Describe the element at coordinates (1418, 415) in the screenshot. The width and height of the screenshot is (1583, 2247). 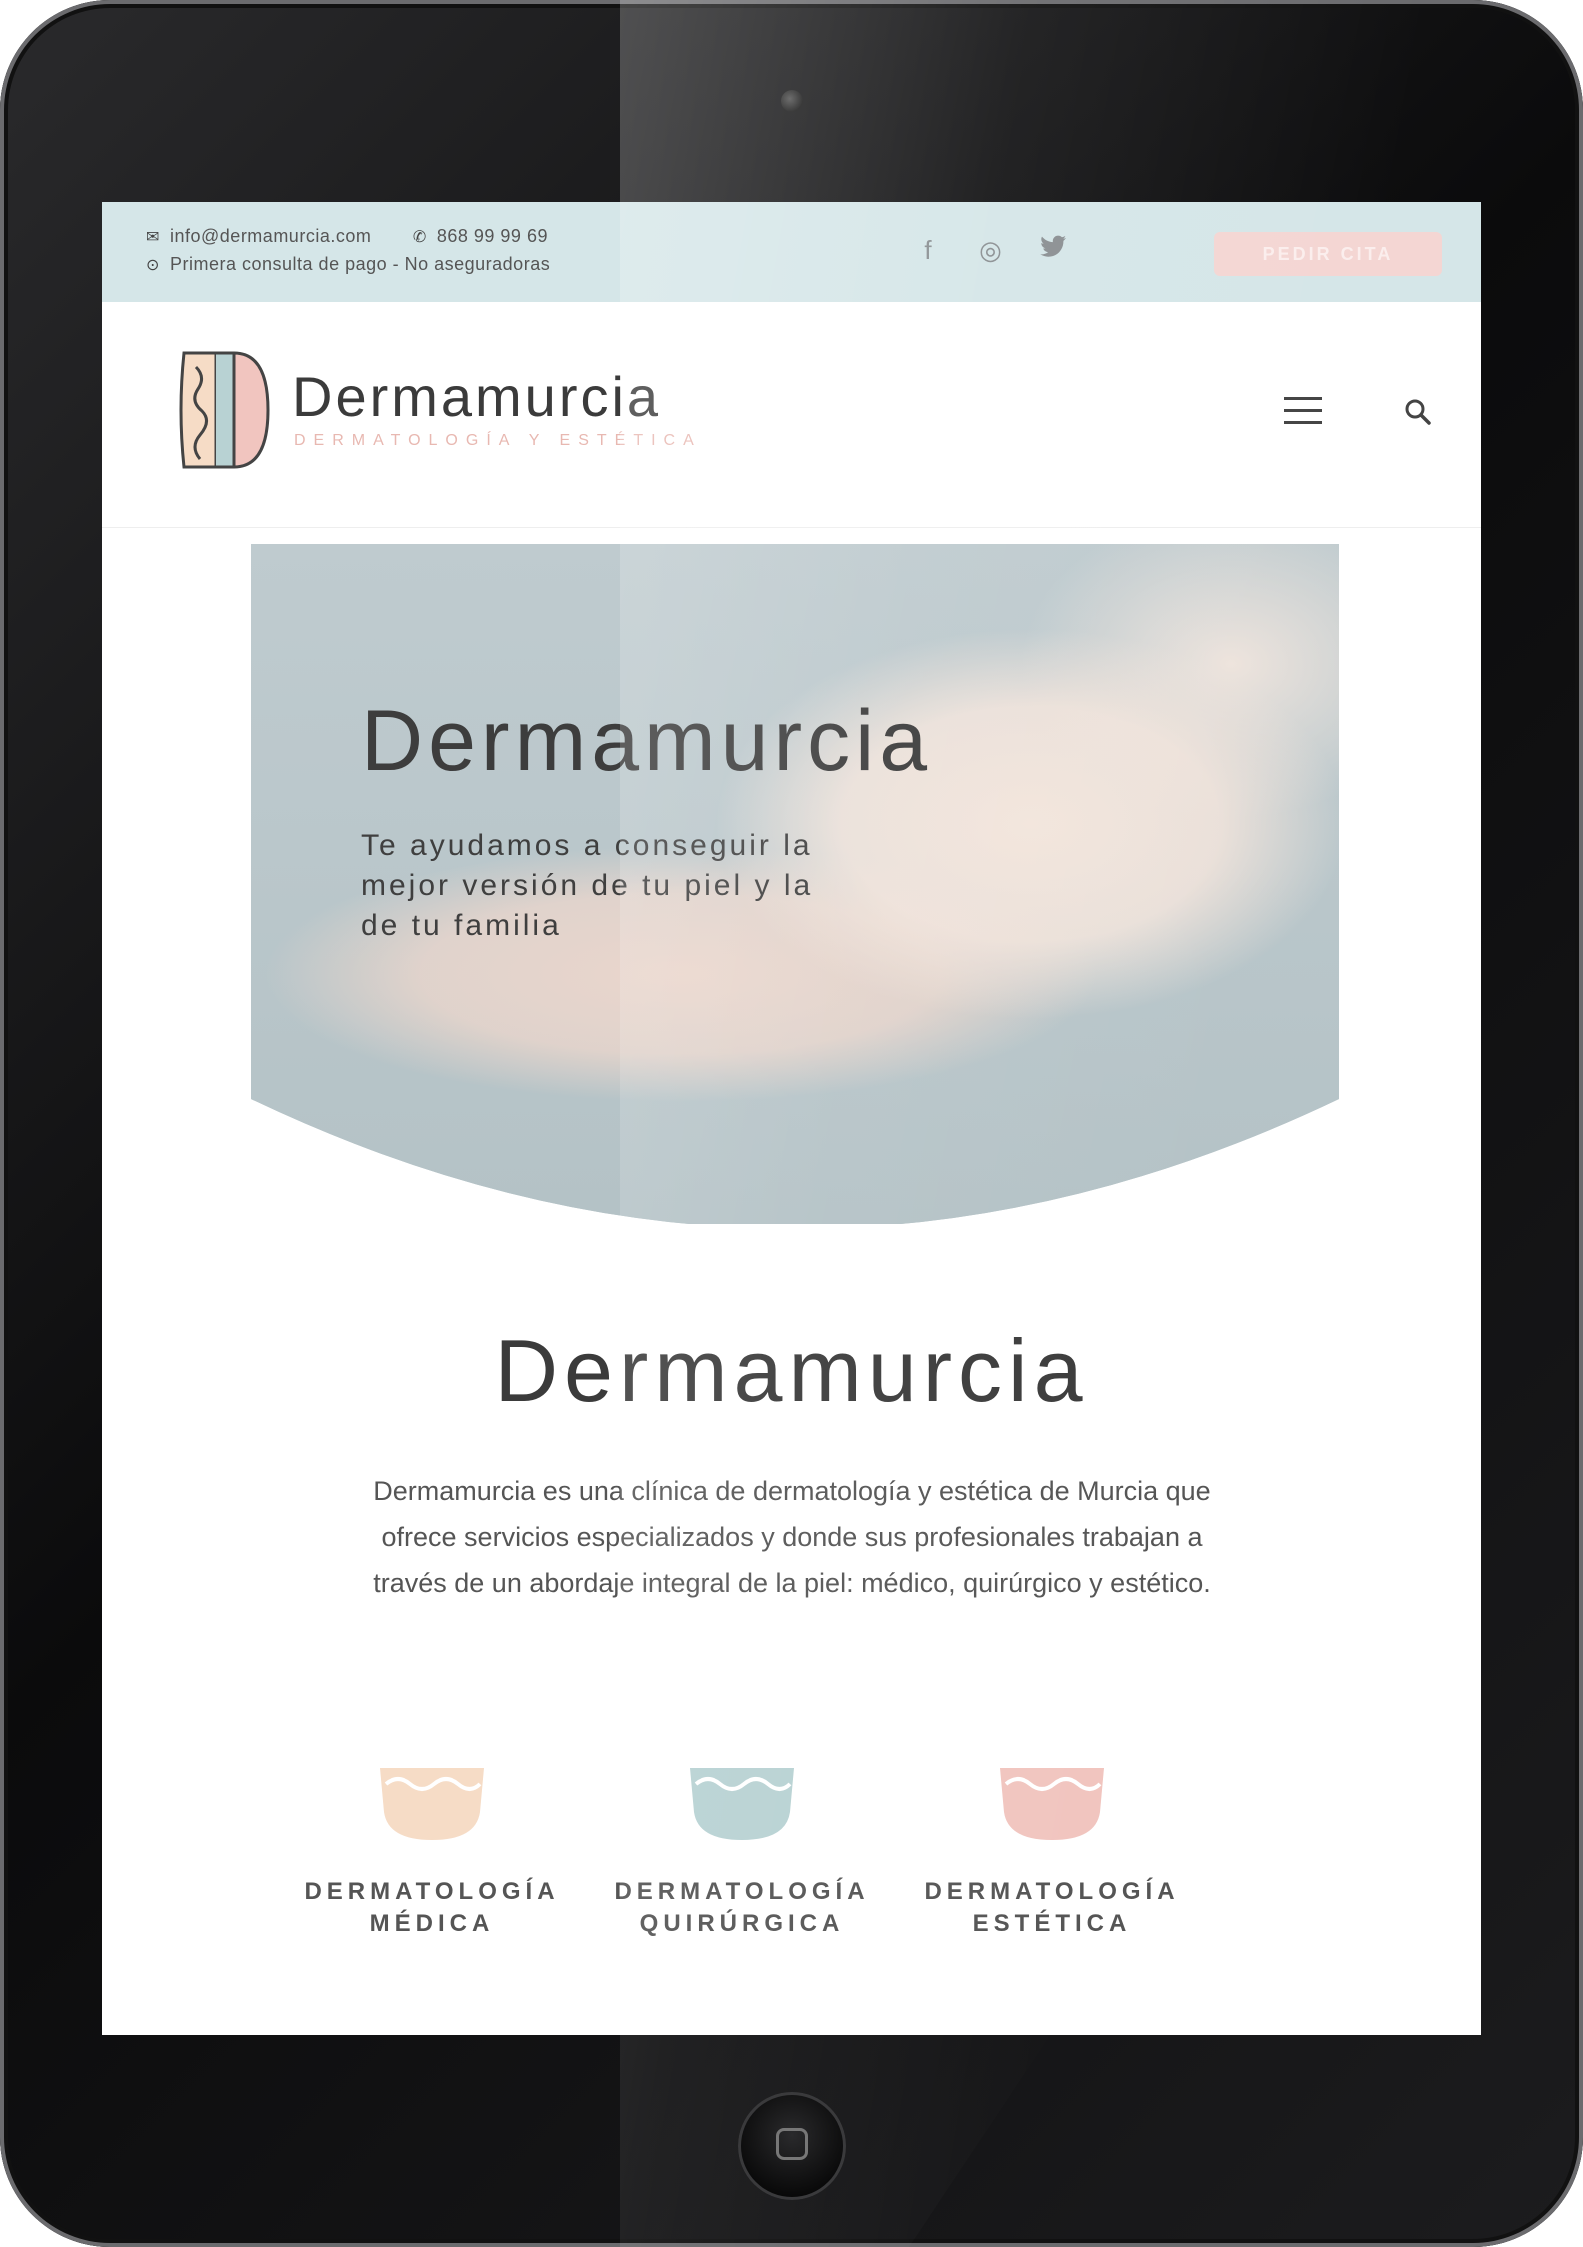
I see `search-icon` at that location.